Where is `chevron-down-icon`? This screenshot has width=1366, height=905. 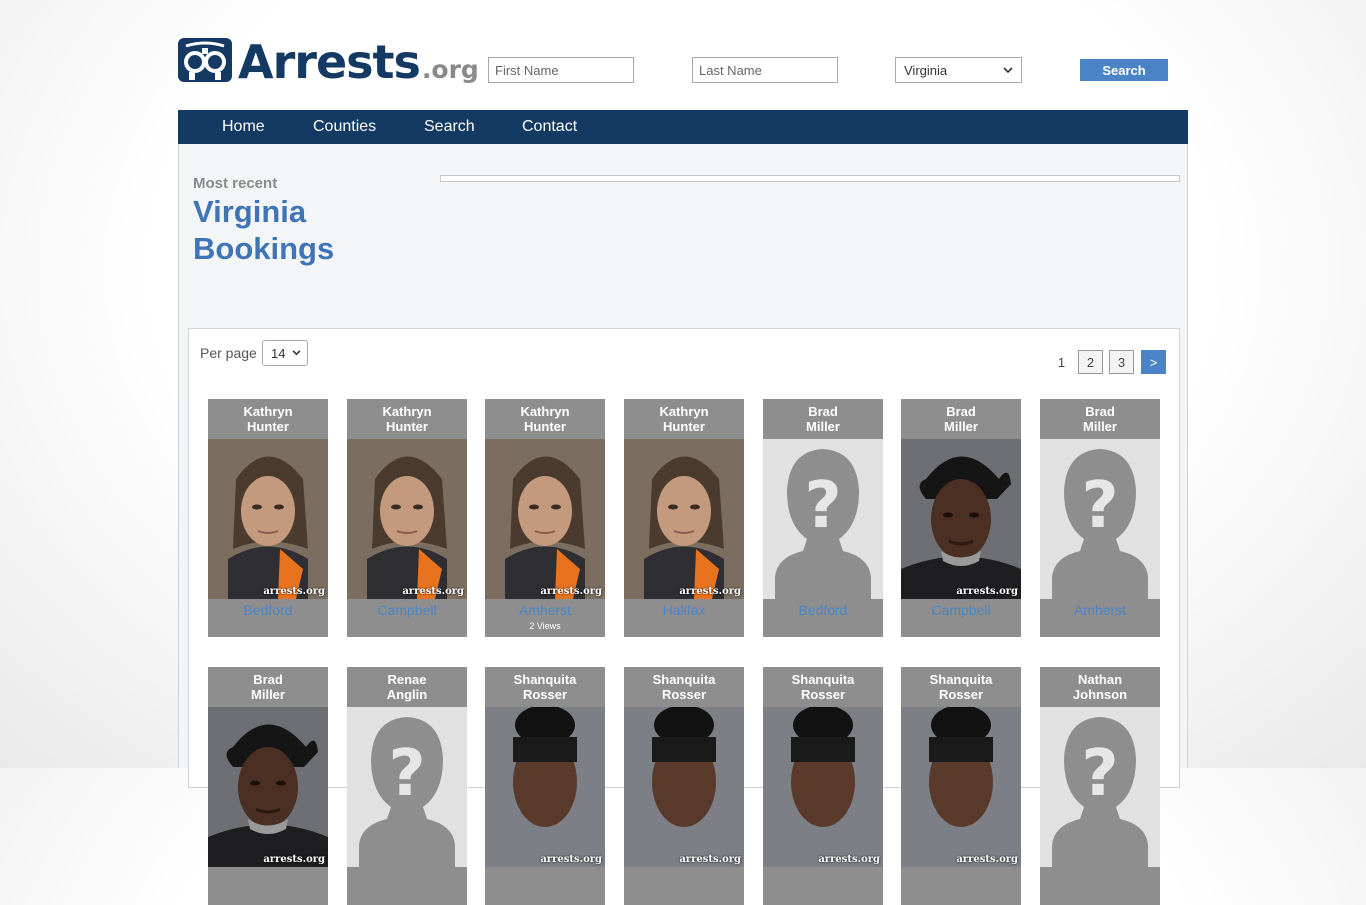 chevron-down-icon is located at coordinates (296, 353).